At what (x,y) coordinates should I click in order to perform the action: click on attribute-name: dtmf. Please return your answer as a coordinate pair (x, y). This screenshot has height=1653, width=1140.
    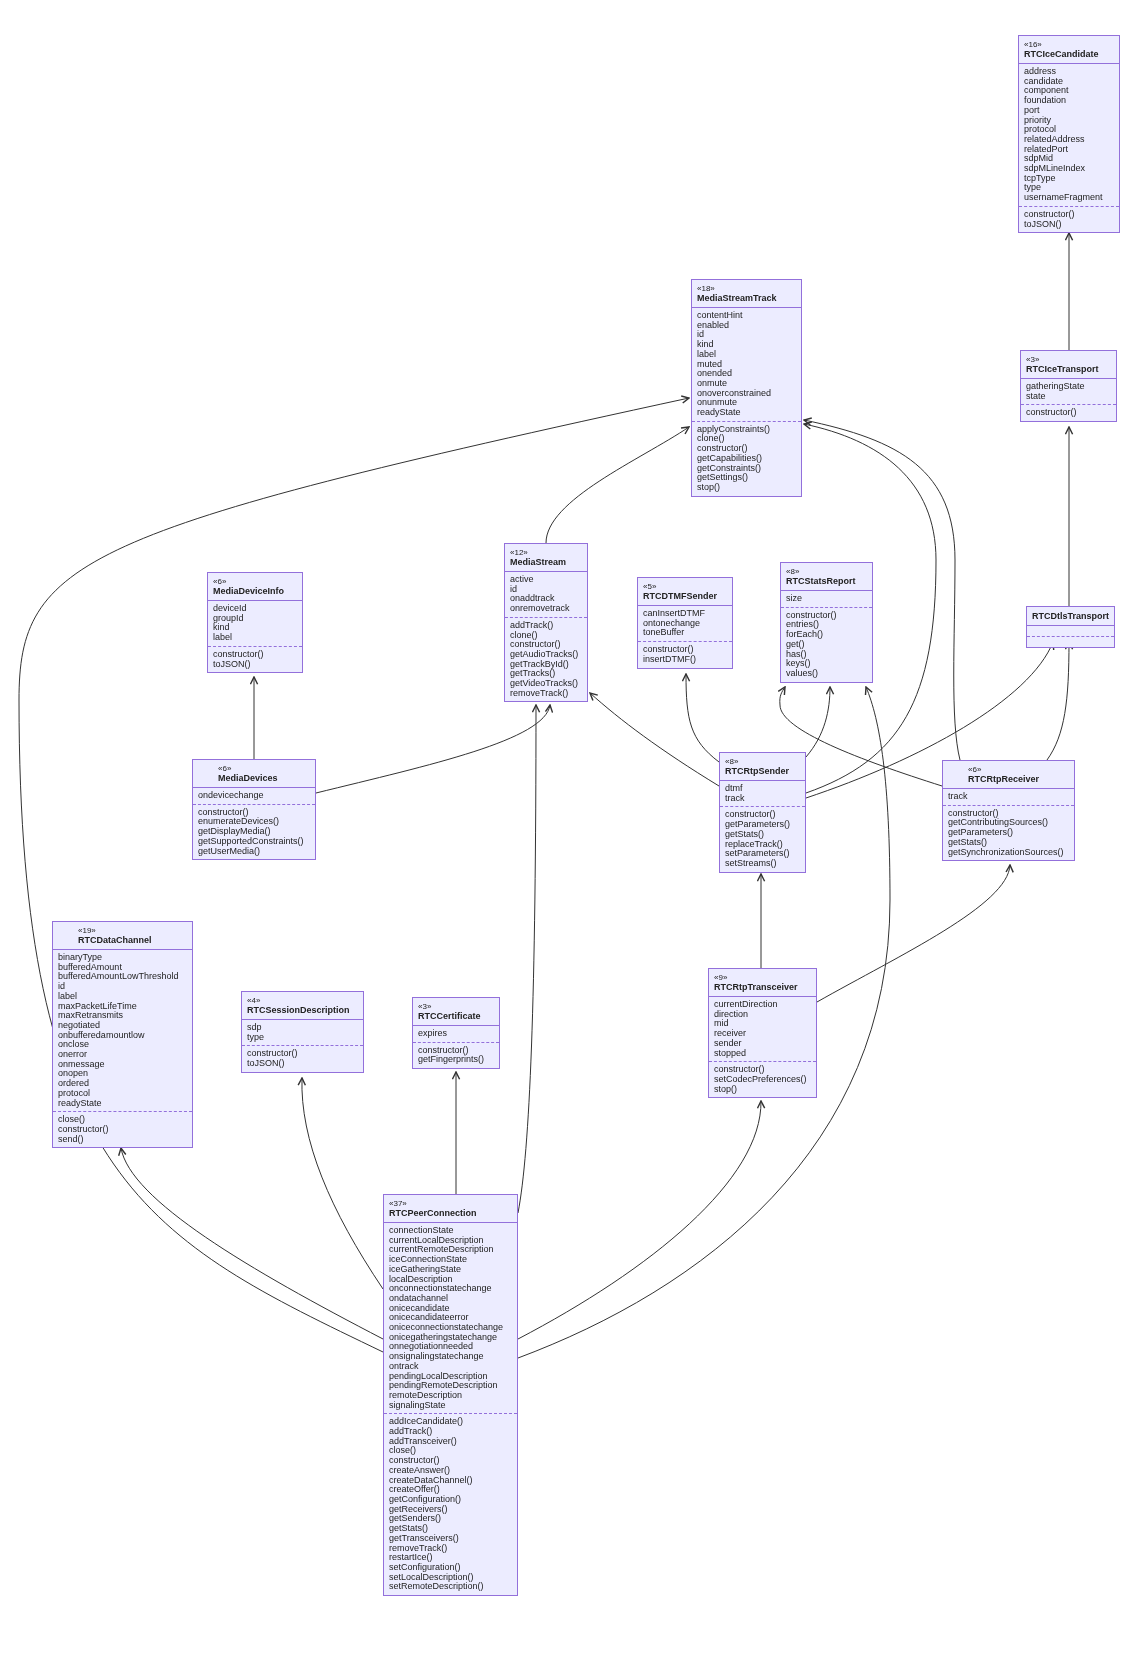
    Looking at the image, I should click on (734, 789).